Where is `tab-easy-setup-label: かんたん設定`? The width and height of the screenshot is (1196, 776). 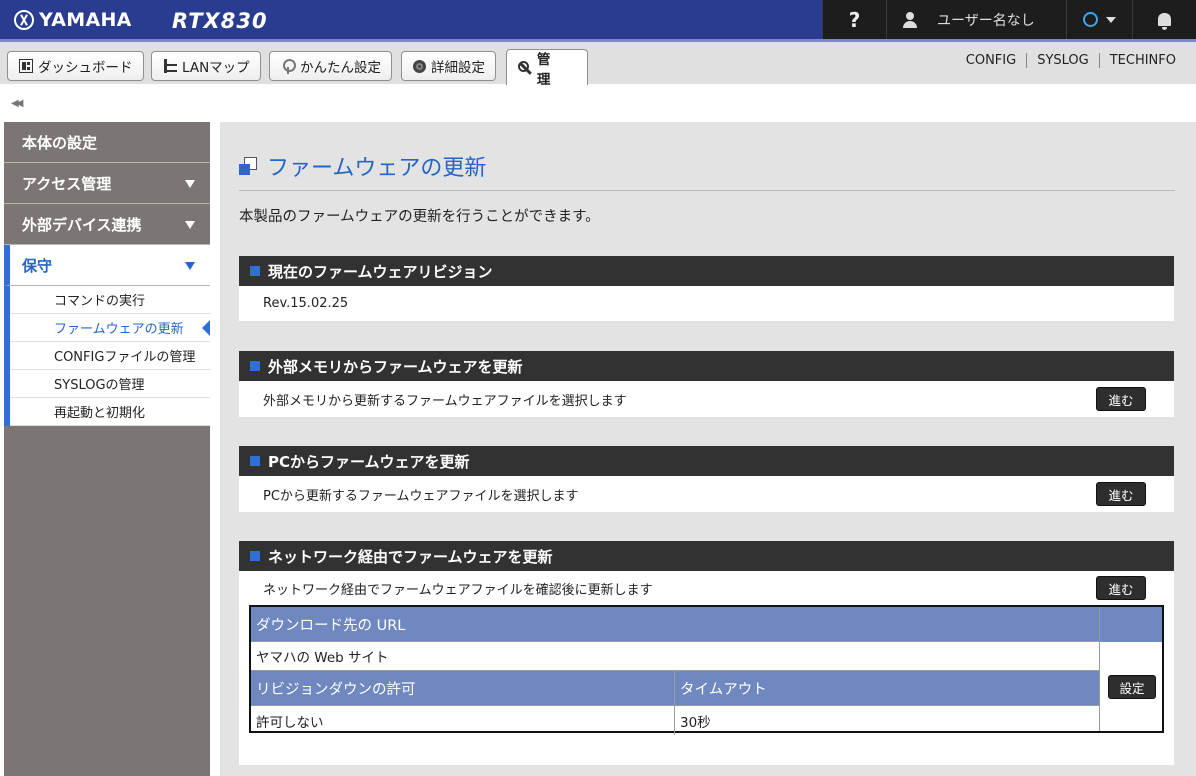
tab-easy-setup-label: かんたん設定 is located at coordinates (340, 68).